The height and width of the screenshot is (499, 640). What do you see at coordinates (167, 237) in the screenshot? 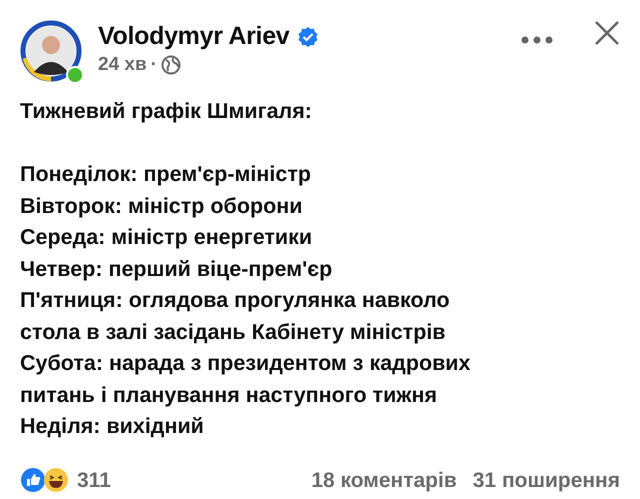
I see `schedule-line: Середа: міністр енергетики` at bounding box center [167, 237].